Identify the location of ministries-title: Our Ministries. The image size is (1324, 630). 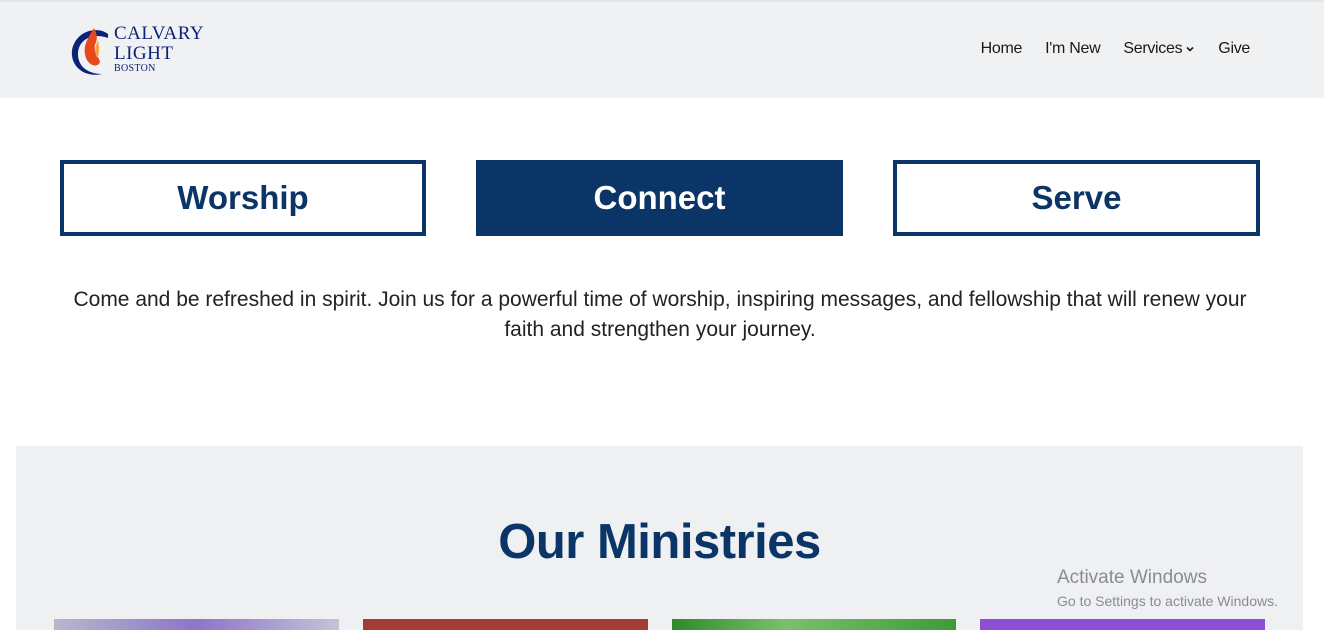
(659, 542).